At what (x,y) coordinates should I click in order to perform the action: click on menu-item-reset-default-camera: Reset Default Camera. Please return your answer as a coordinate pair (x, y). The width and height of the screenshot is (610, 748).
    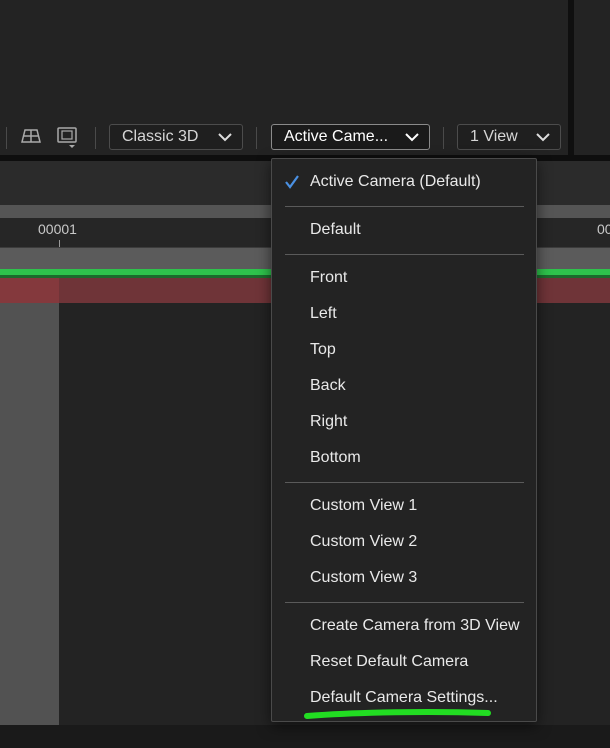
    Looking at the image, I should click on (404, 662).